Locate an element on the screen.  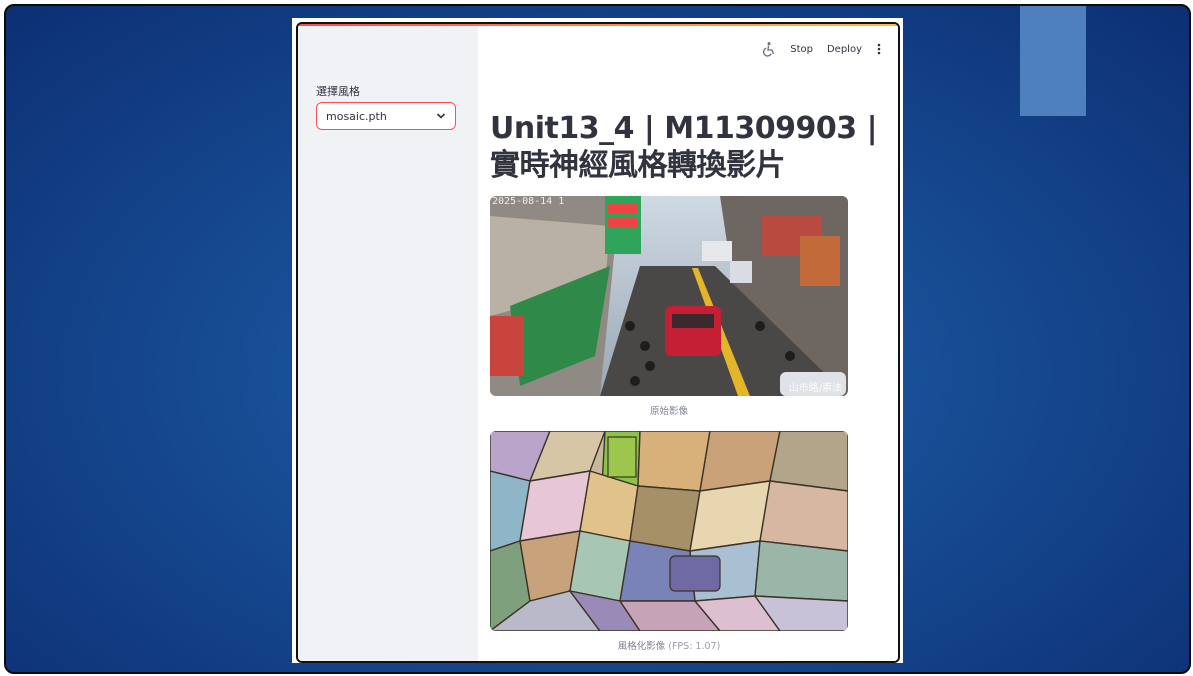
style-select: mosaic.pth is located at coordinates (386, 116).